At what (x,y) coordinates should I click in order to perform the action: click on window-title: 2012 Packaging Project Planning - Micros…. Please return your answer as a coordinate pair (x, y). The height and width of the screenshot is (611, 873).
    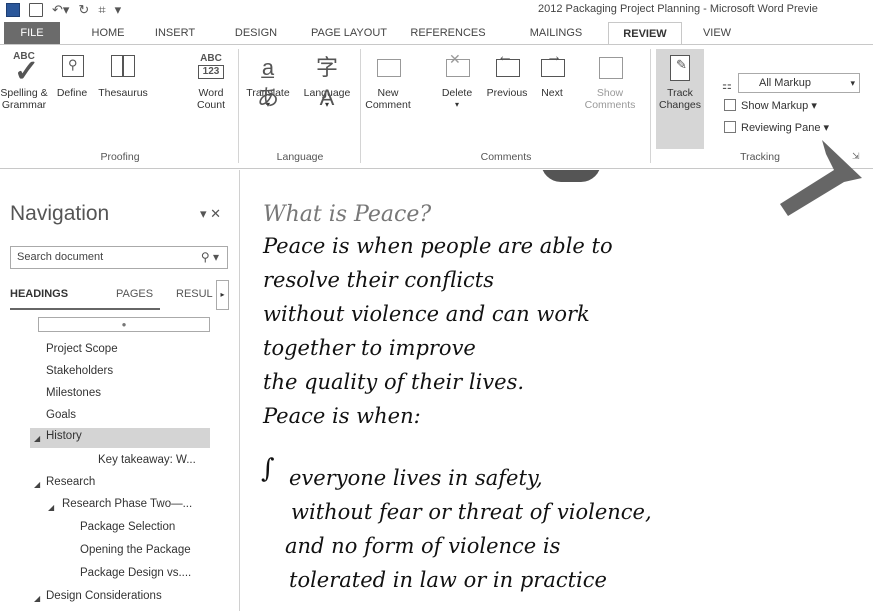
    Looking at the image, I should click on (678, 9).